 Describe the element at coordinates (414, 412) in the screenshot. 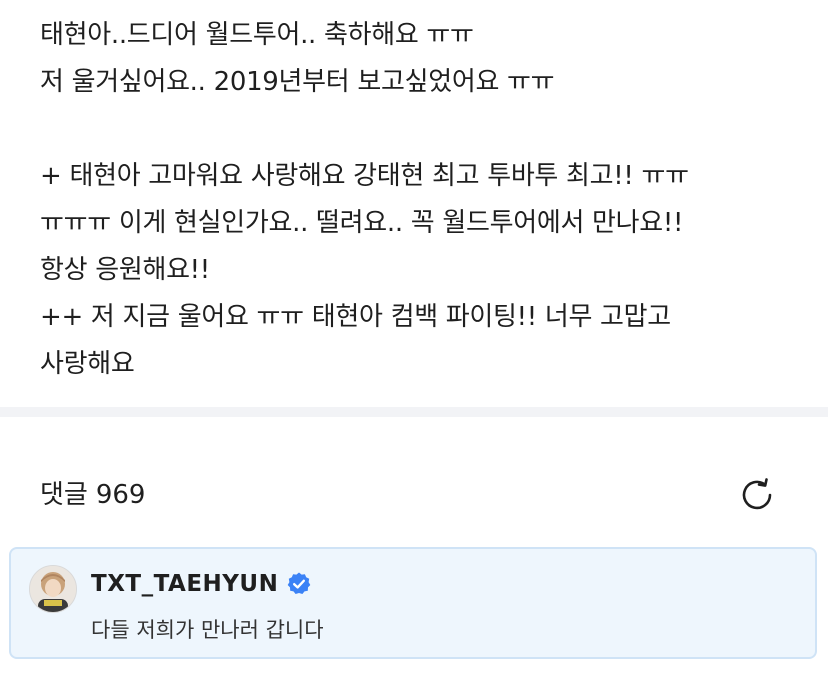

I see `section-divider` at that location.